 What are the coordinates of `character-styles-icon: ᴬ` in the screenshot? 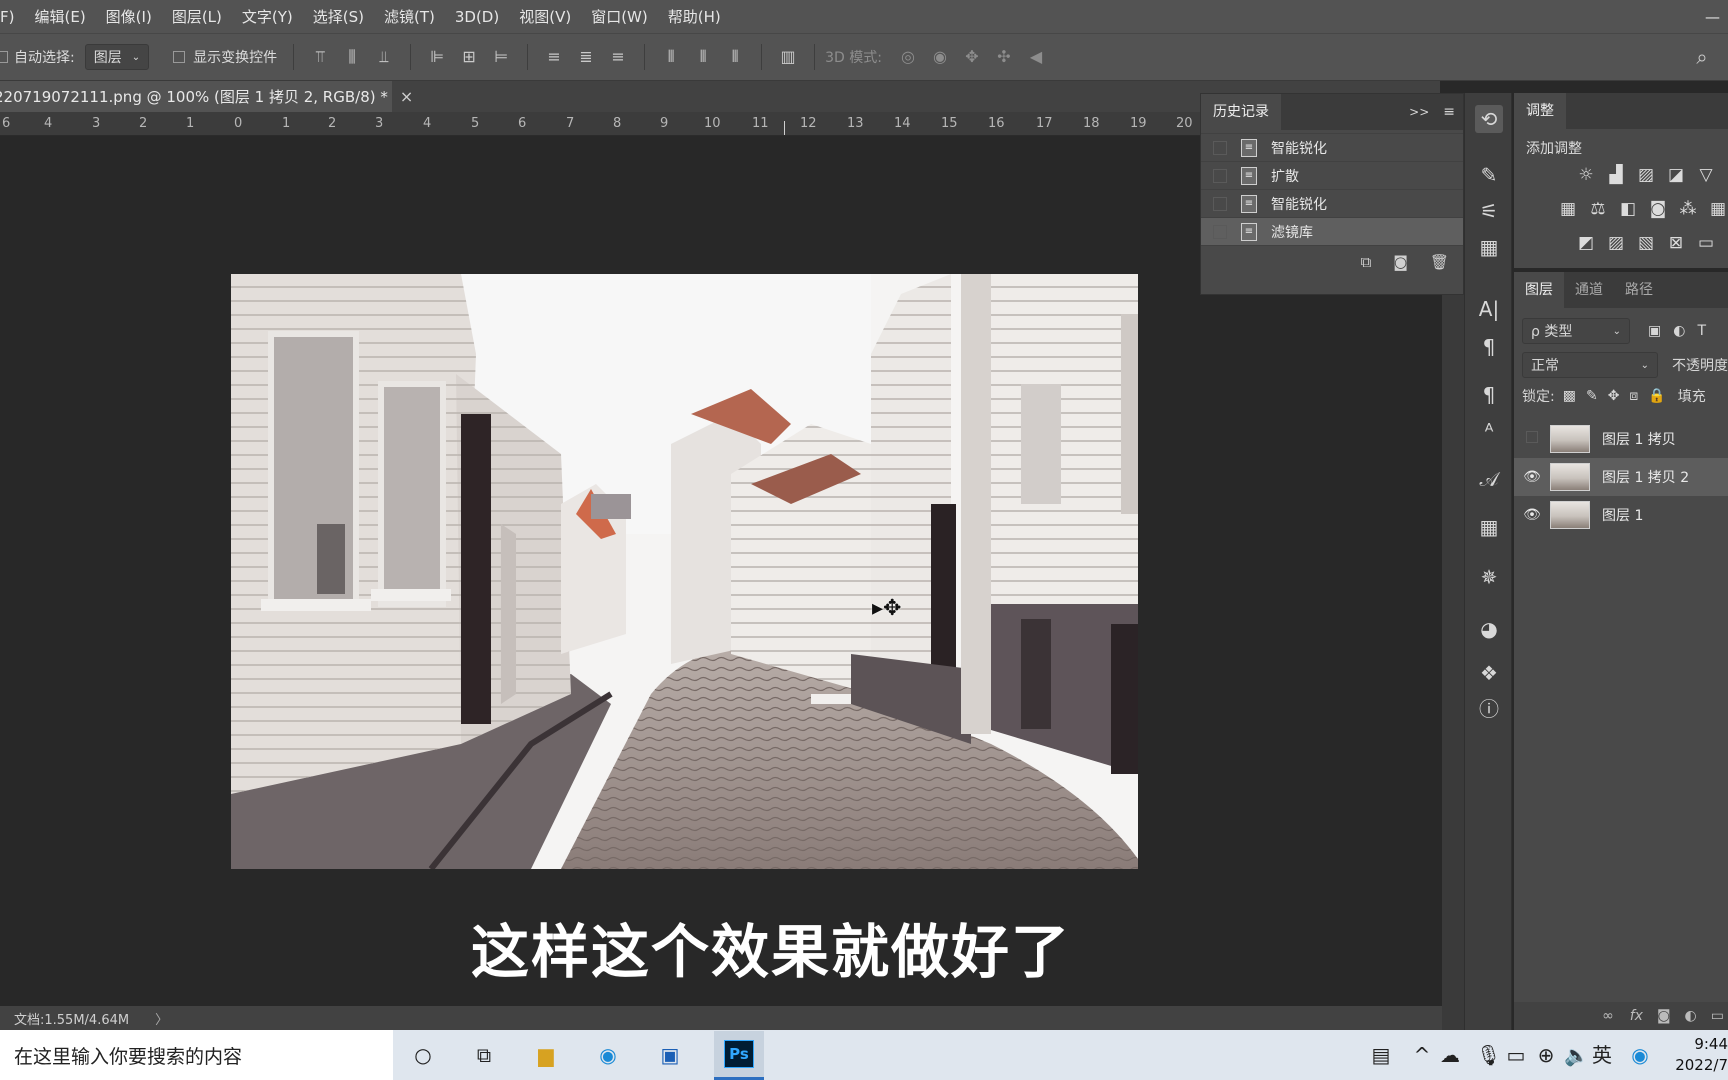 It's located at (1489, 431).